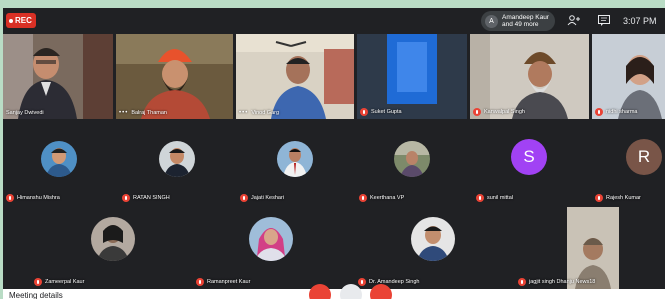  Describe the element at coordinates (334, 291) in the screenshot. I see `bottom-bar: Meeting details` at that location.